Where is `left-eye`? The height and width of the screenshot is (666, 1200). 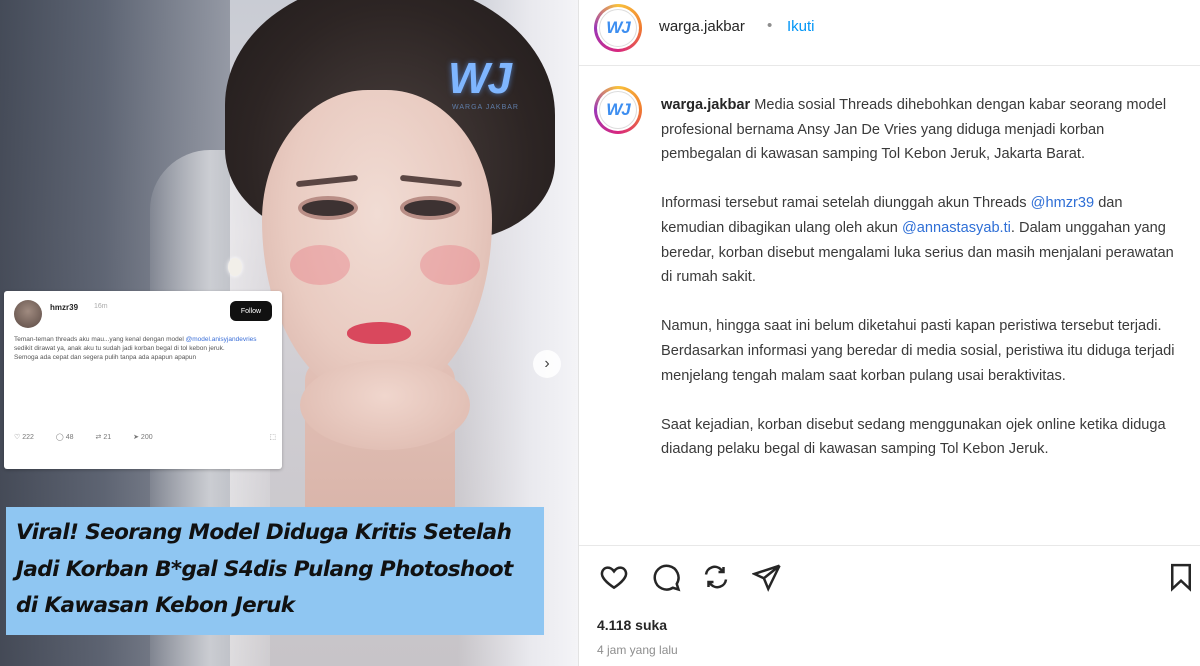
left-eye is located at coordinates (328, 208).